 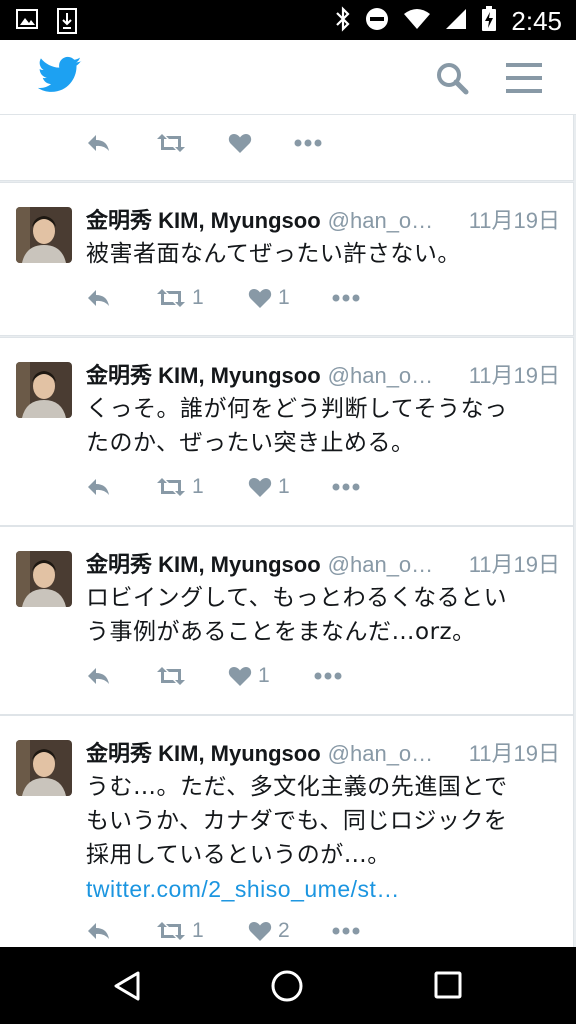 What do you see at coordinates (323, 615) in the screenshot?
I see `tweet-text: ロビイングして、もっとわるくなるとい う事例があることをまなんだ…orz。` at bounding box center [323, 615].